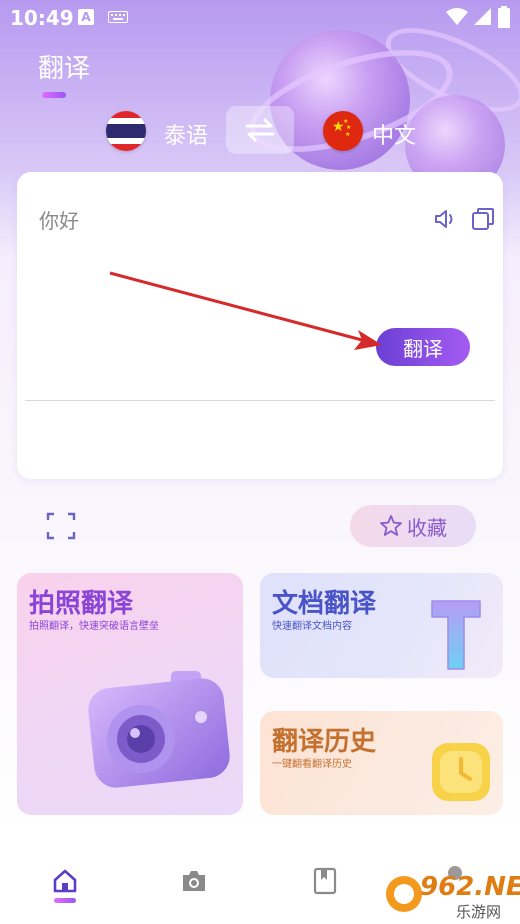  What do you see at coordinates (126, 131) in the screenshot?
I see `thai-flag-icon` at bounding box center [126, 131].